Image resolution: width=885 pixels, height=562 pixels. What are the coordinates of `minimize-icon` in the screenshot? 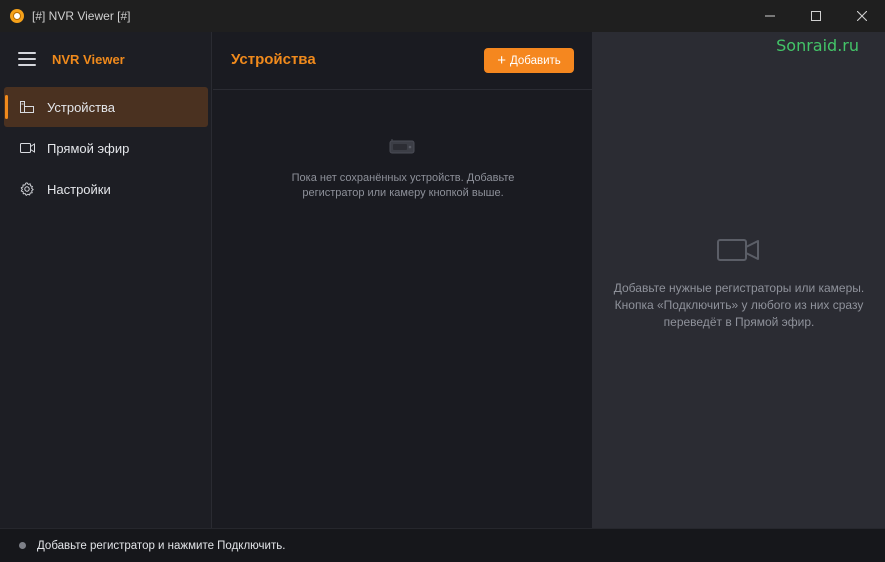 It's located at (770, 16).